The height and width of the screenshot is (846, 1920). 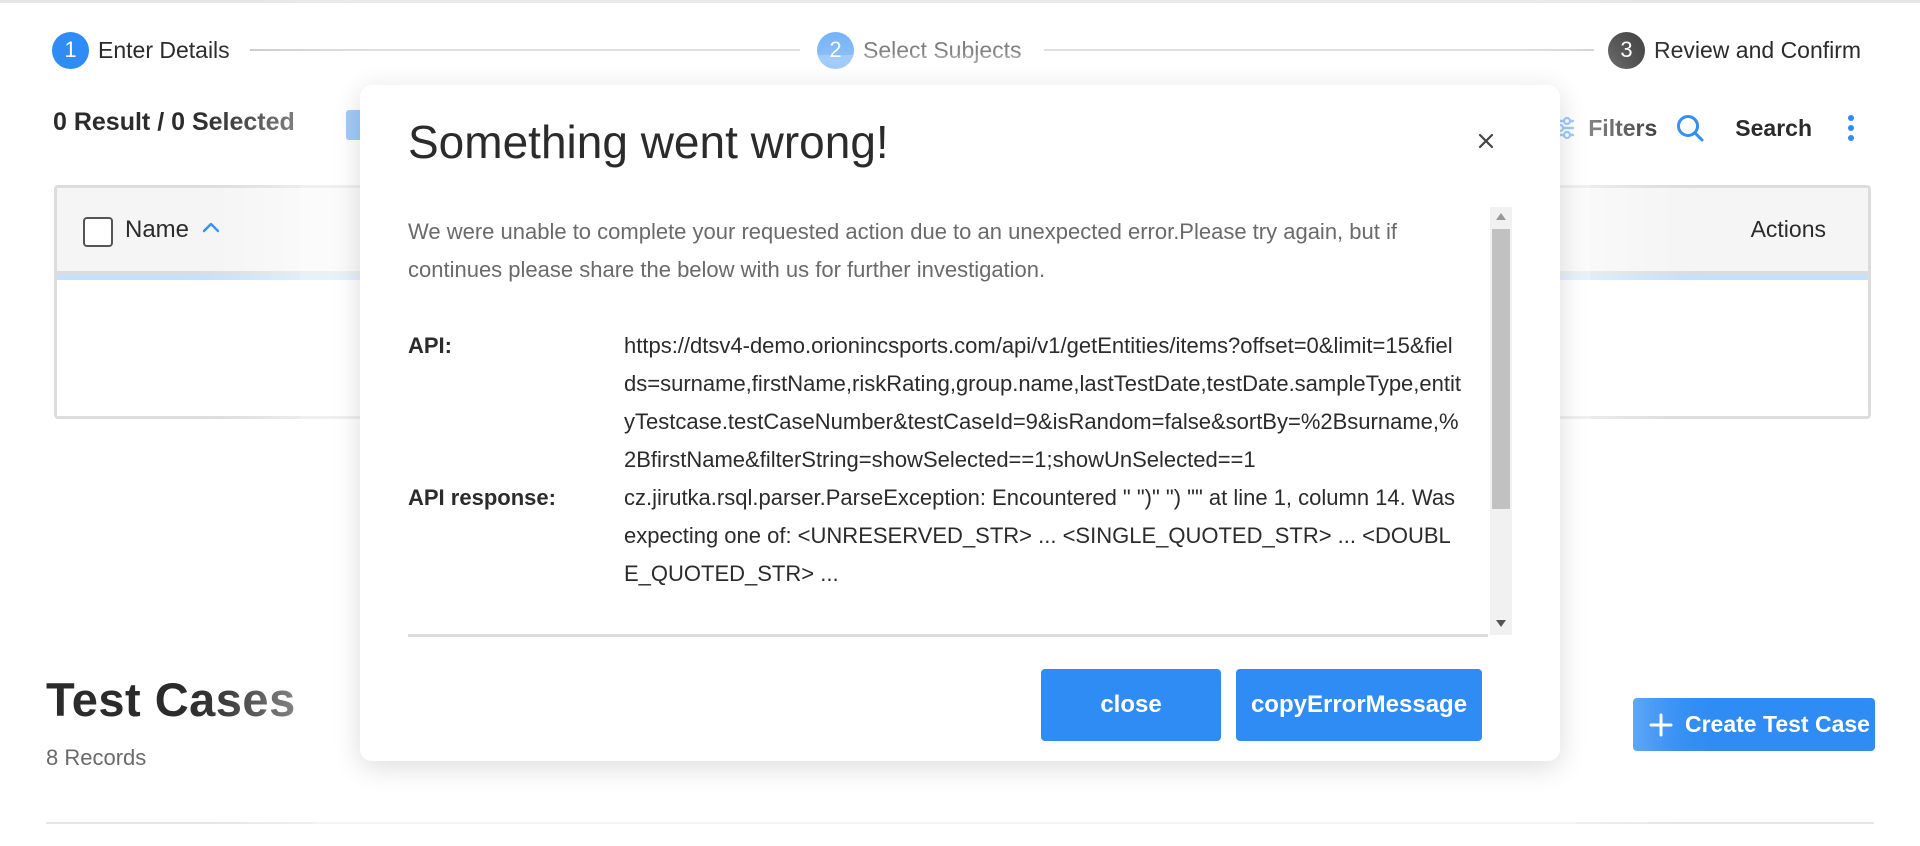 What do you see at coordinates (1626, 50) in the screenshot?
I see `step-number: 3` at bounding box center [1626, 50].